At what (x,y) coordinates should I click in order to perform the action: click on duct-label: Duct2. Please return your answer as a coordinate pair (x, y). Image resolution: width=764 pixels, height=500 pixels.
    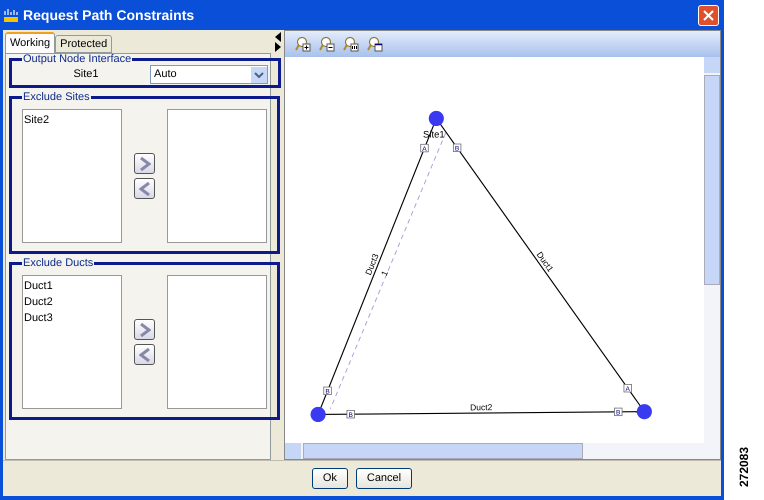
    Looking at the image, I should click on (481, 407).